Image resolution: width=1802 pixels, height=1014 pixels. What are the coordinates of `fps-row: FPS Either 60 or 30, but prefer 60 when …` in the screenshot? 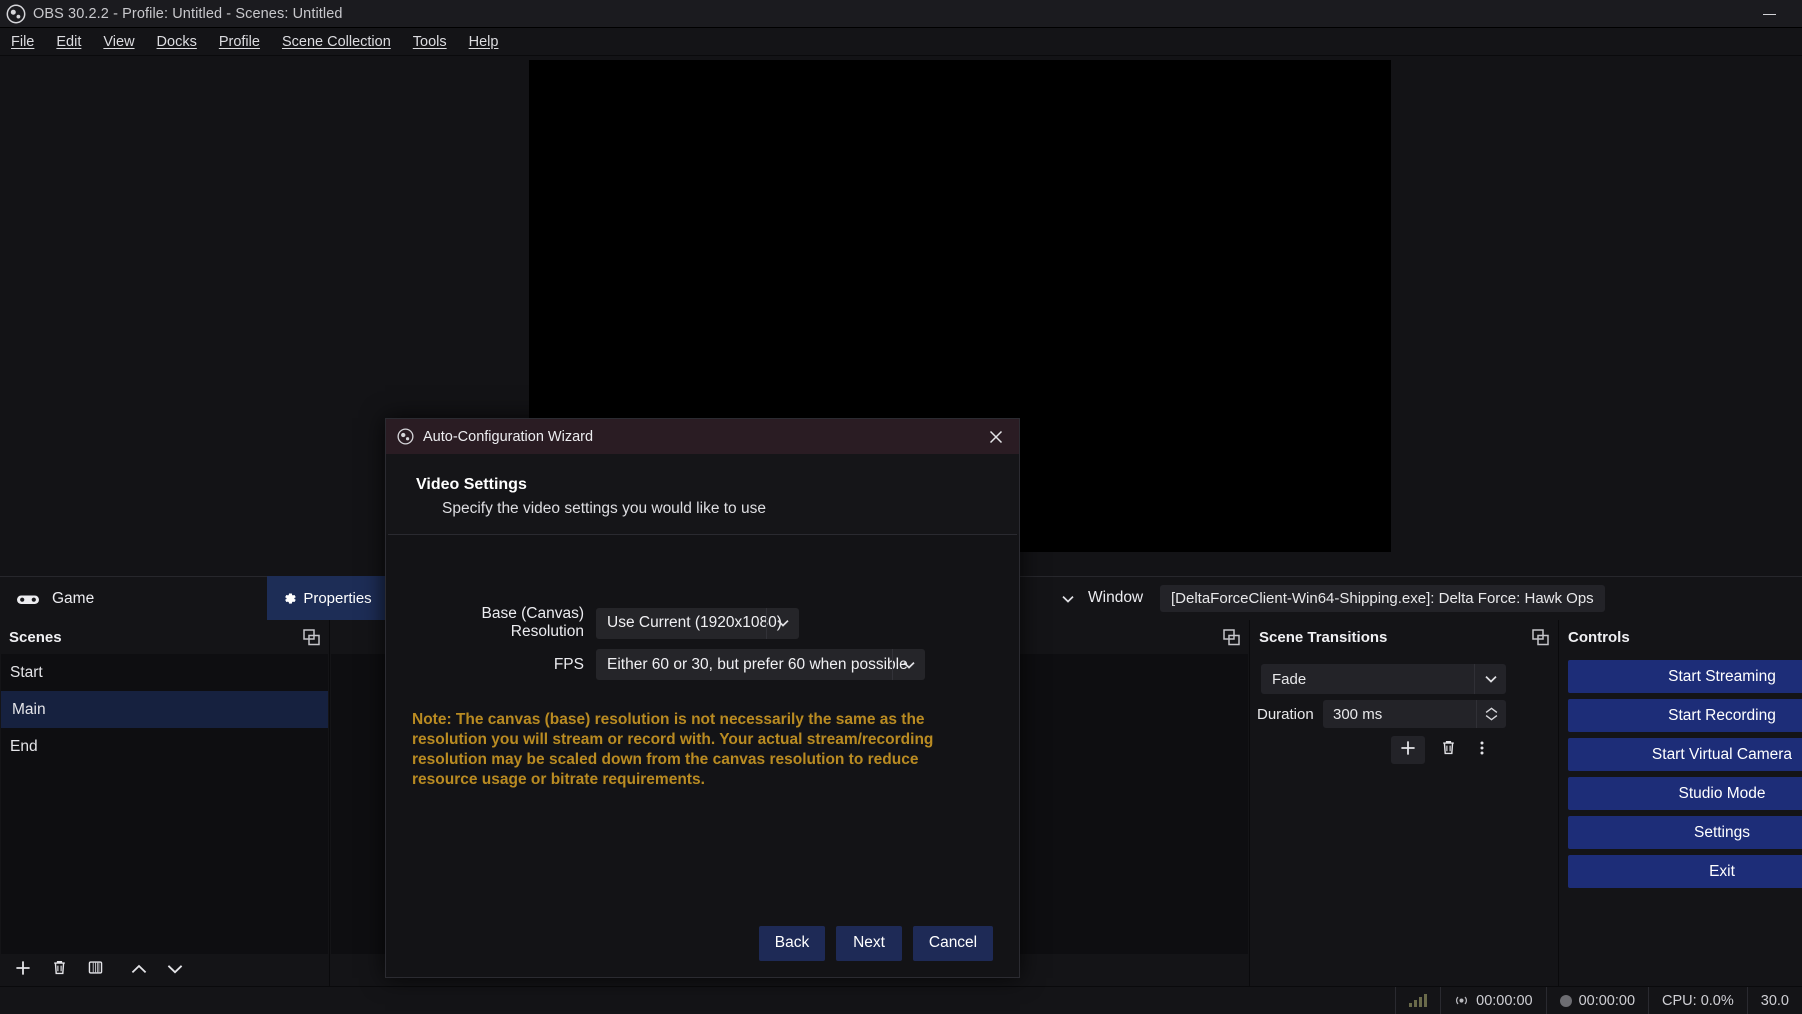 It's located at (699, 664).